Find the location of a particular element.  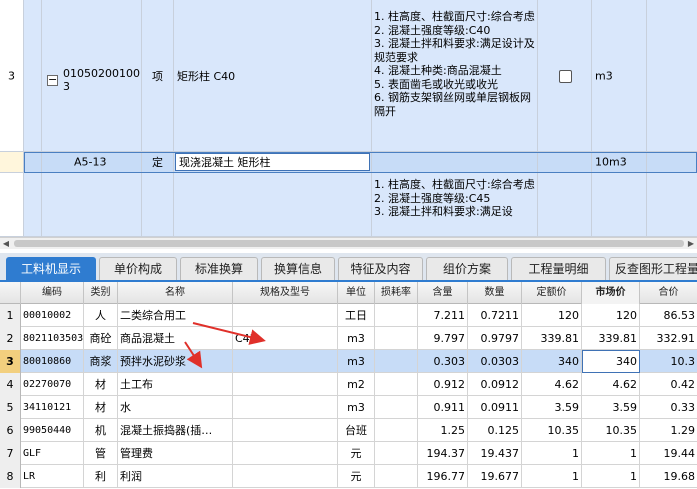

cell-quantity: 19.677 is located at coordinates (495, 476).